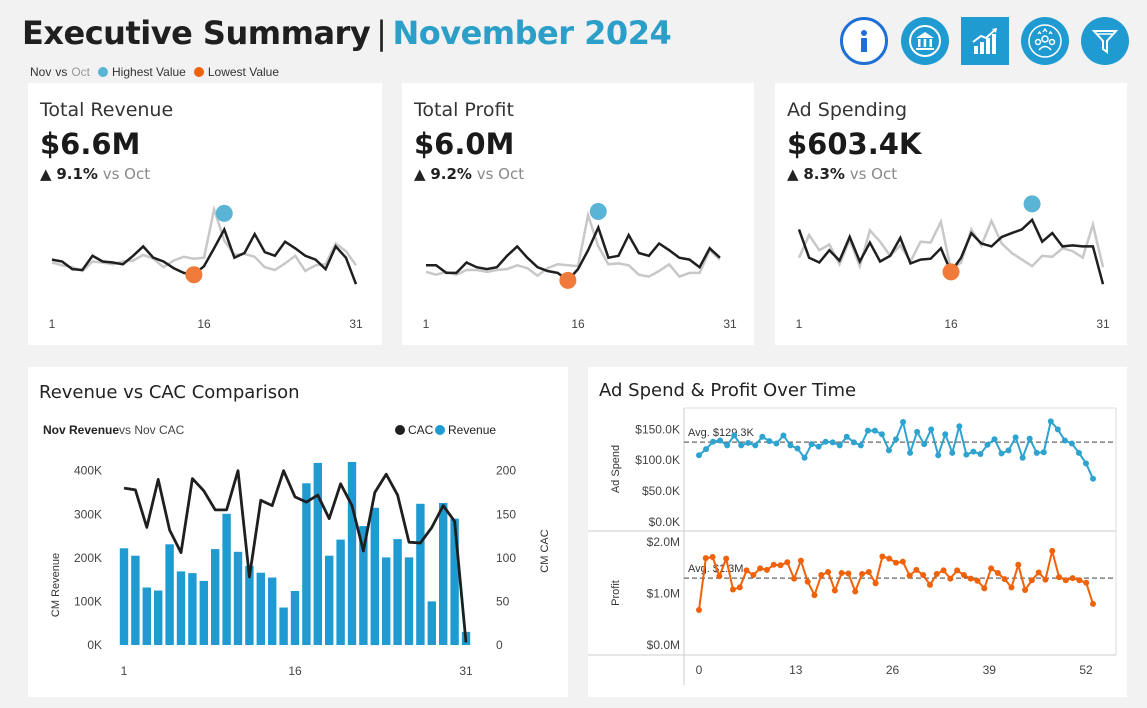 The width and height of the screenshot is (1147, 708). What do you see at coordinates (81, 430) in the screenshot?
I see `chart-subtitle-bold: Nov Revenue` at bounding box center [81, 430].